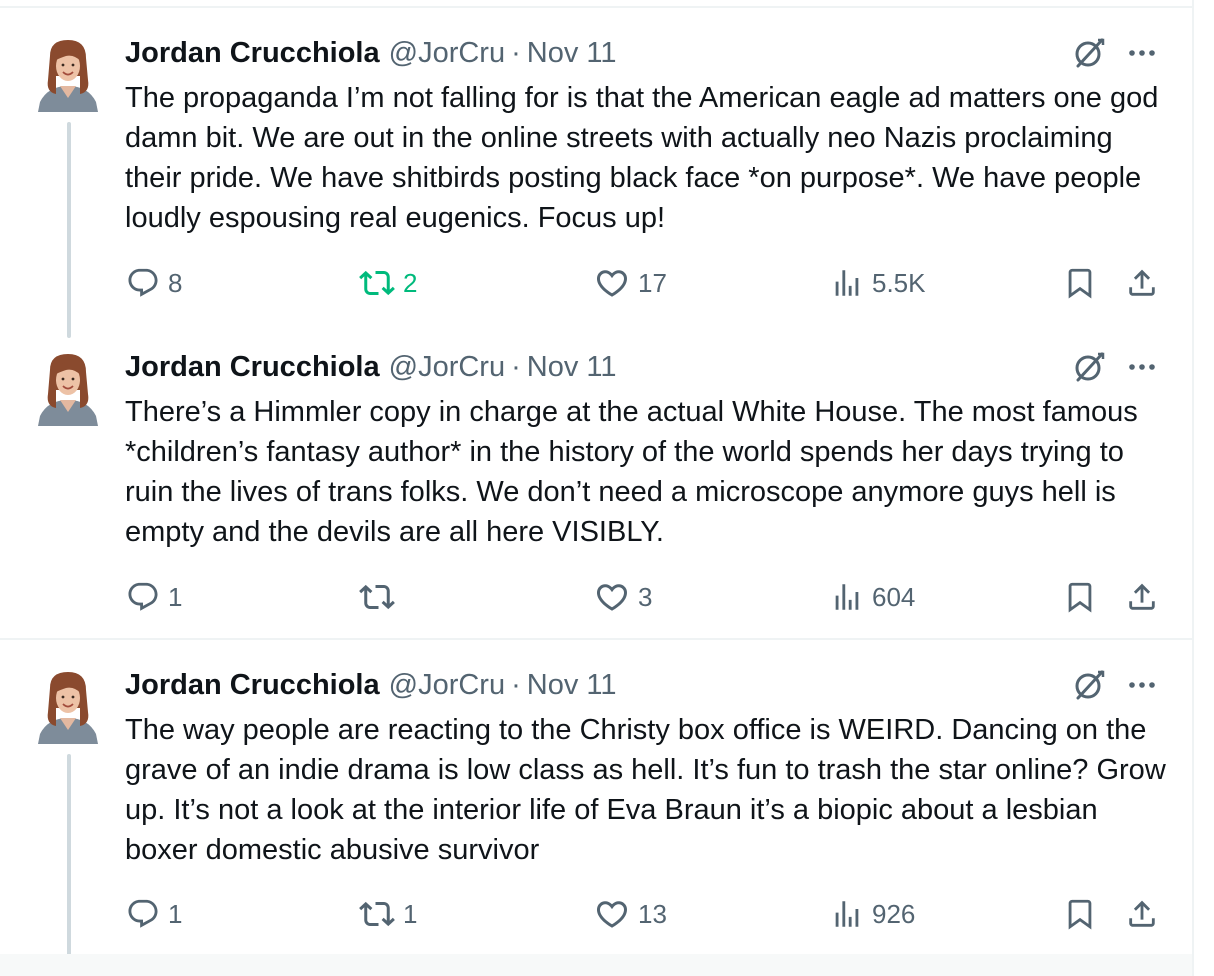  I want to click on retweet-button, so click(381, 597).